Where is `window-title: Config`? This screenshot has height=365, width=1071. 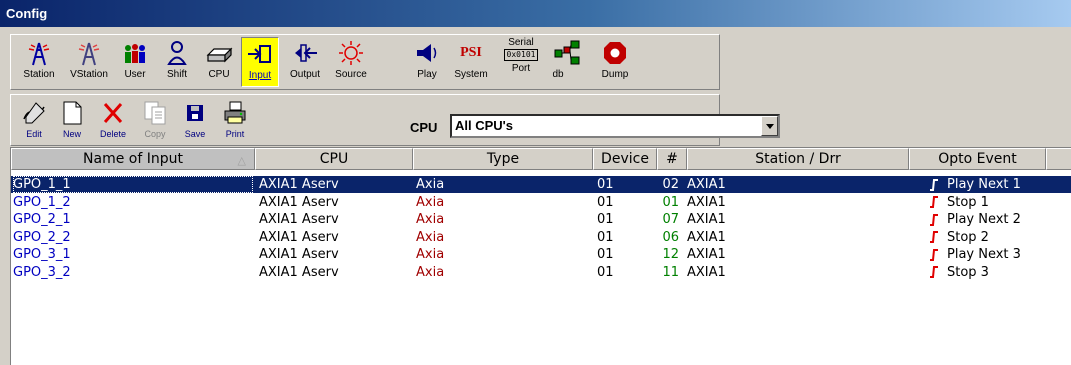 window-title: Config is located at coordinates (535, 13).